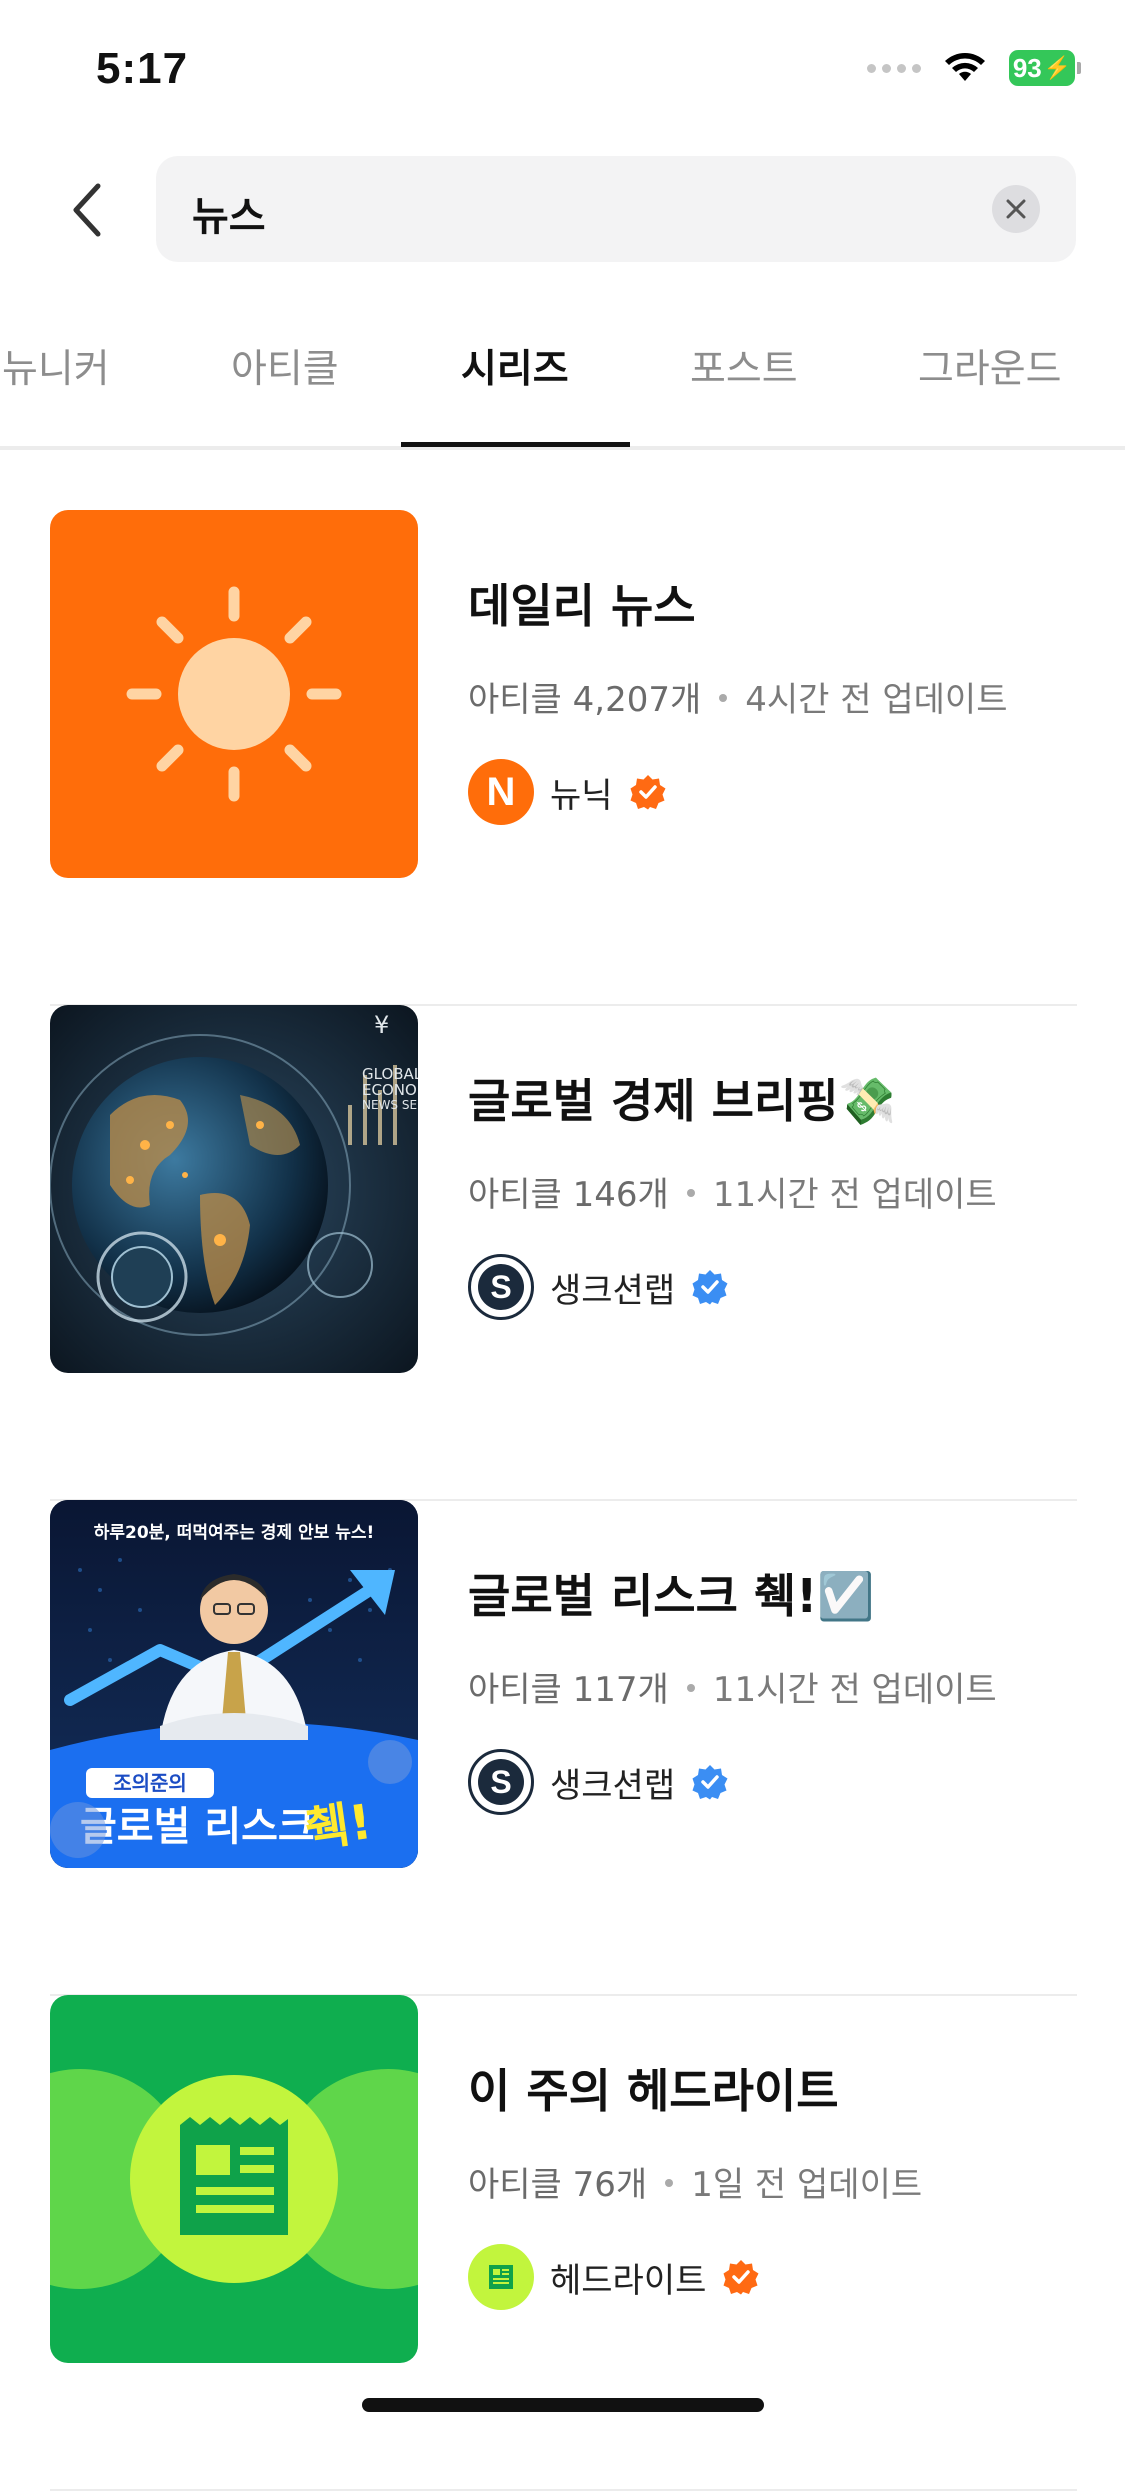 The image size is (1125, 2491). What do you see at coordinates (338, 1826) in the screenshot?
I see `thumb-title-accent: 췍!` at bounding box center [338, 1826].